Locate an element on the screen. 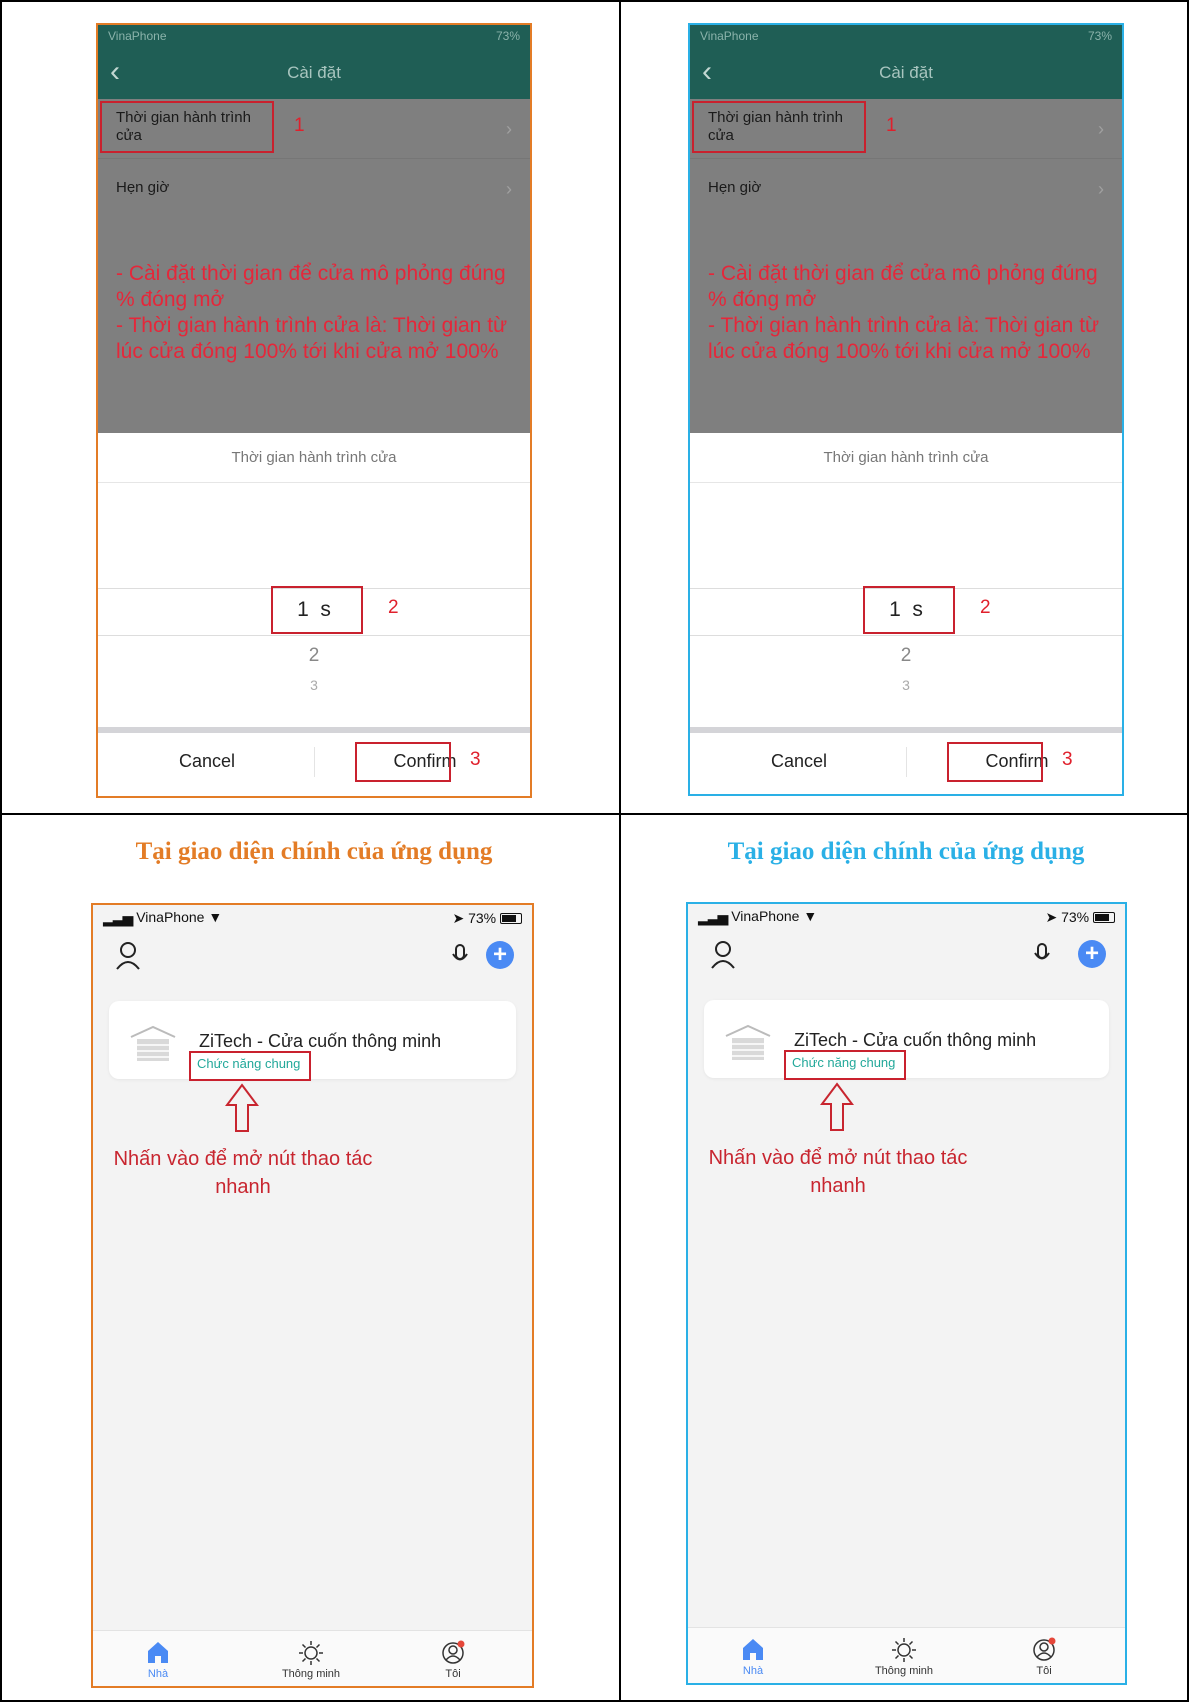  page-title: Cài đặt is located at coordinates (906, 72).